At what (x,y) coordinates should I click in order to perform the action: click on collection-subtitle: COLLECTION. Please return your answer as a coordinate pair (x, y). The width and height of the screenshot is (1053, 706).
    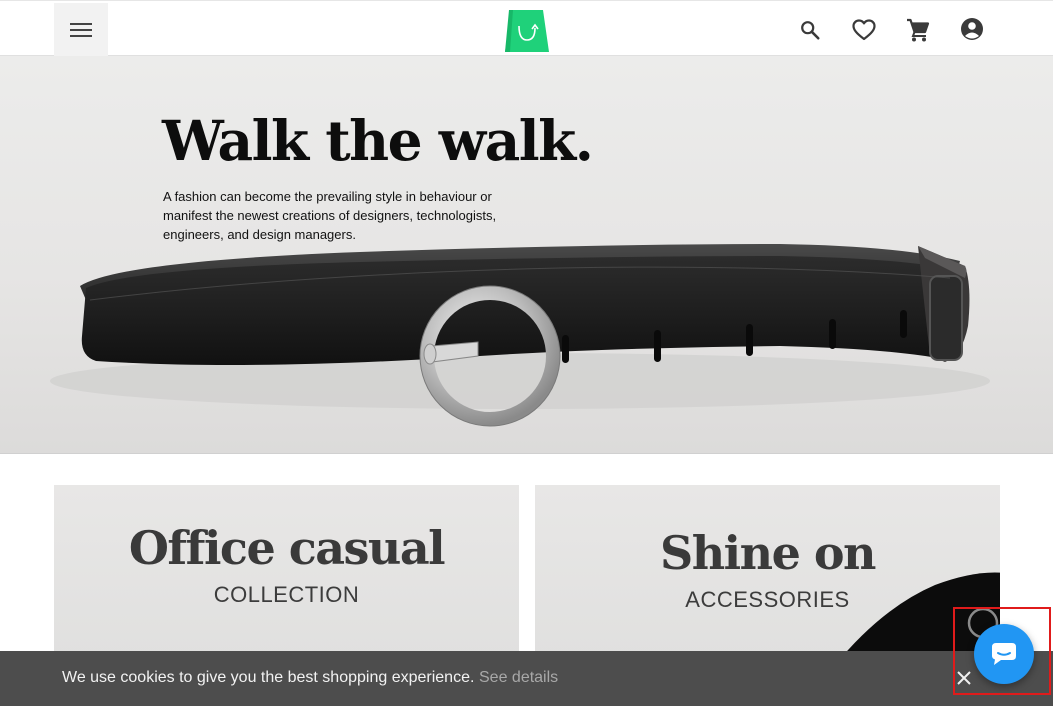
    Looking at the image, I should click on (286, 594).